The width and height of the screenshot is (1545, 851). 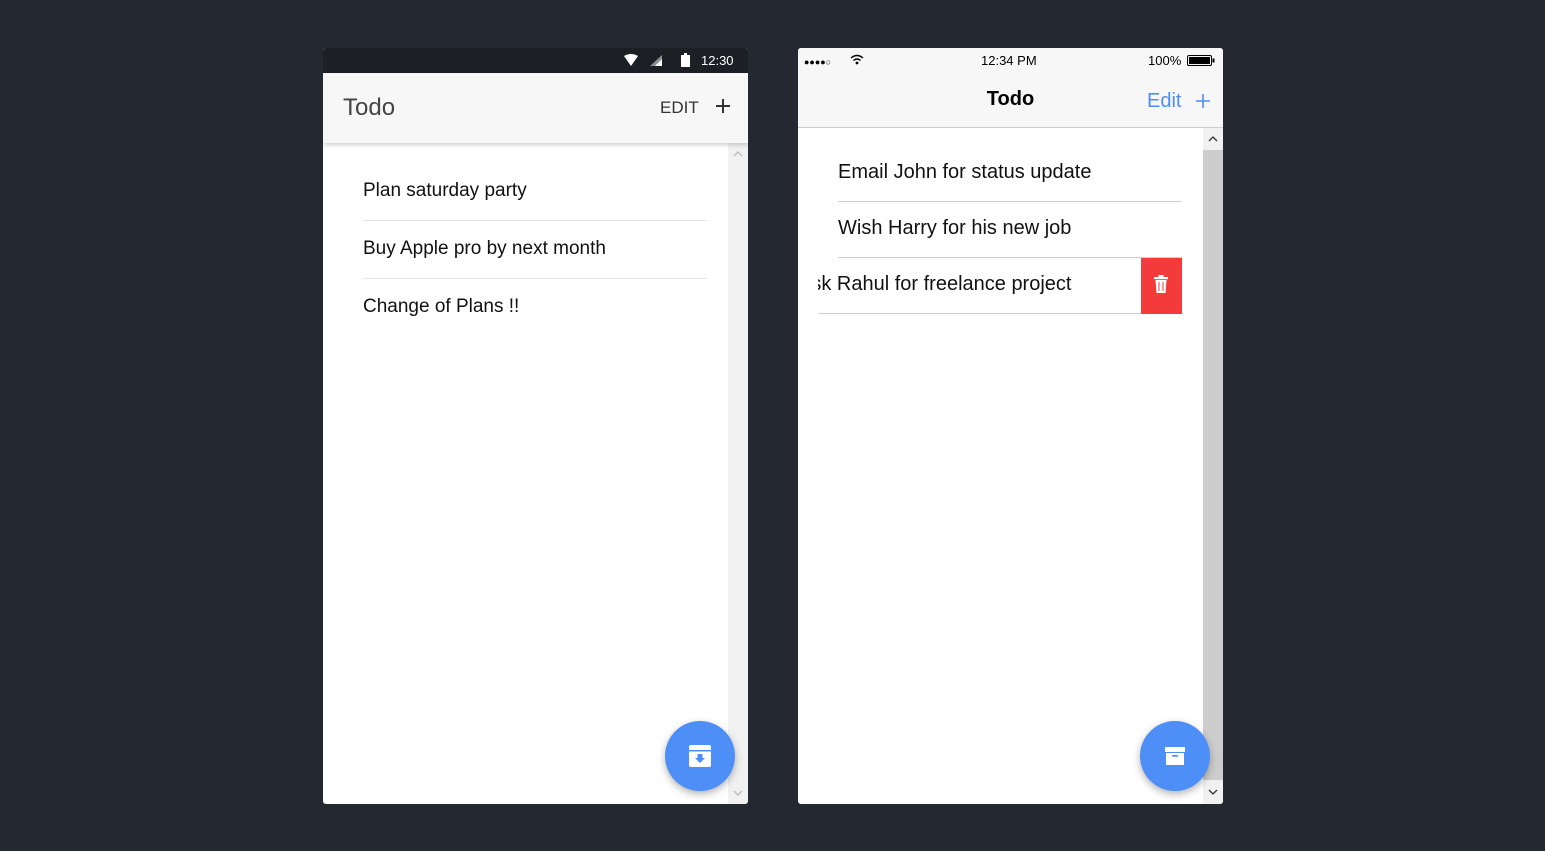 What do you see at coordinates (1010, 100) in the screenshot?
I see `ios-nav-bar: Todo Edit` at bounding box center [1010, 100].